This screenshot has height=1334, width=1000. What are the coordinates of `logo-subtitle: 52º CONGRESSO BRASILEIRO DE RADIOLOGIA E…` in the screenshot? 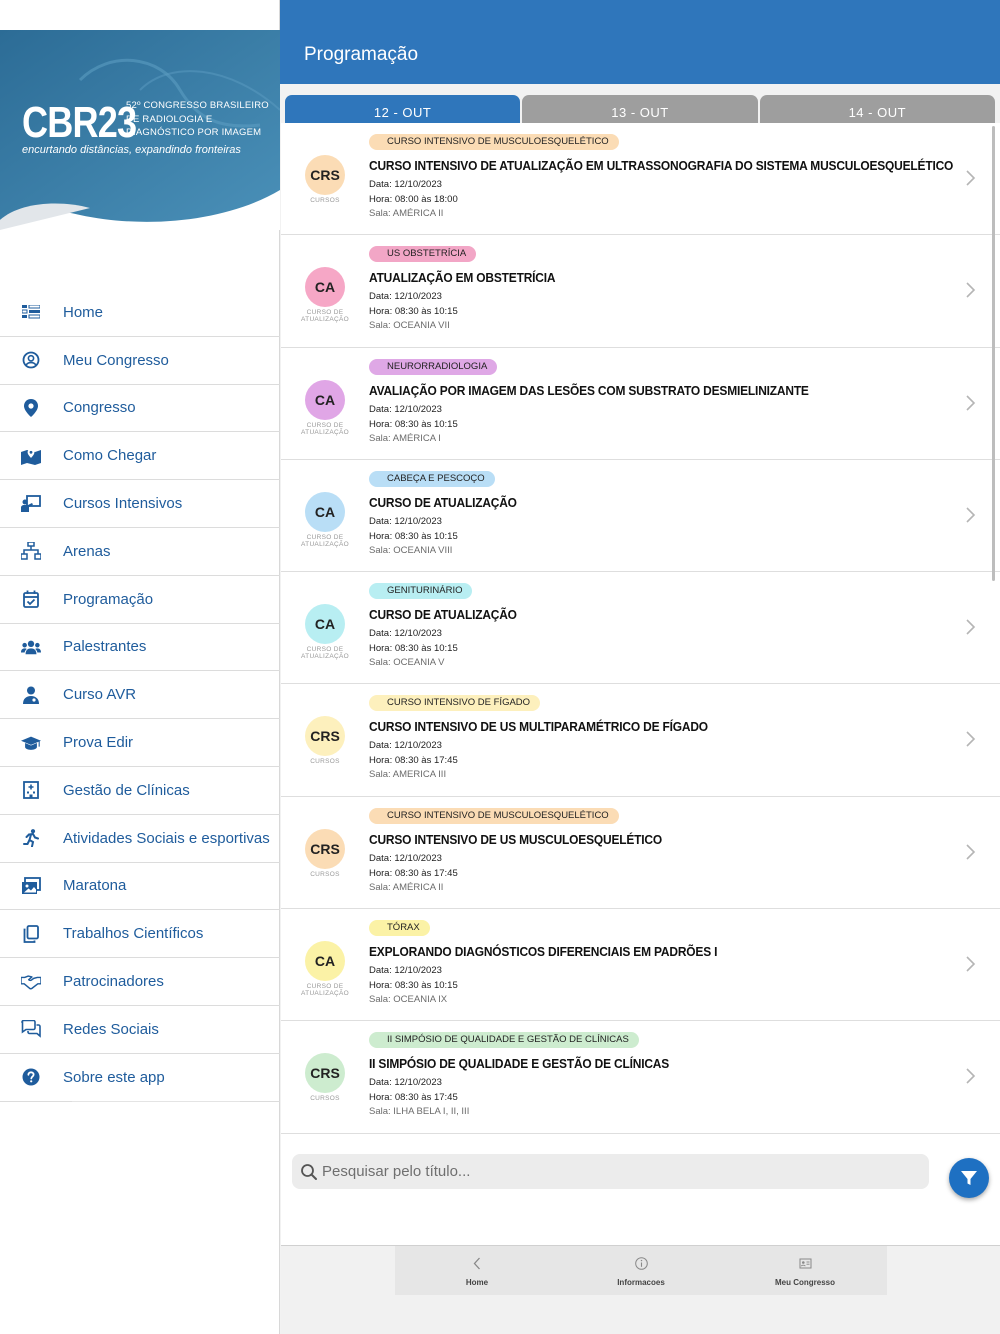 It's located at (197, 119).